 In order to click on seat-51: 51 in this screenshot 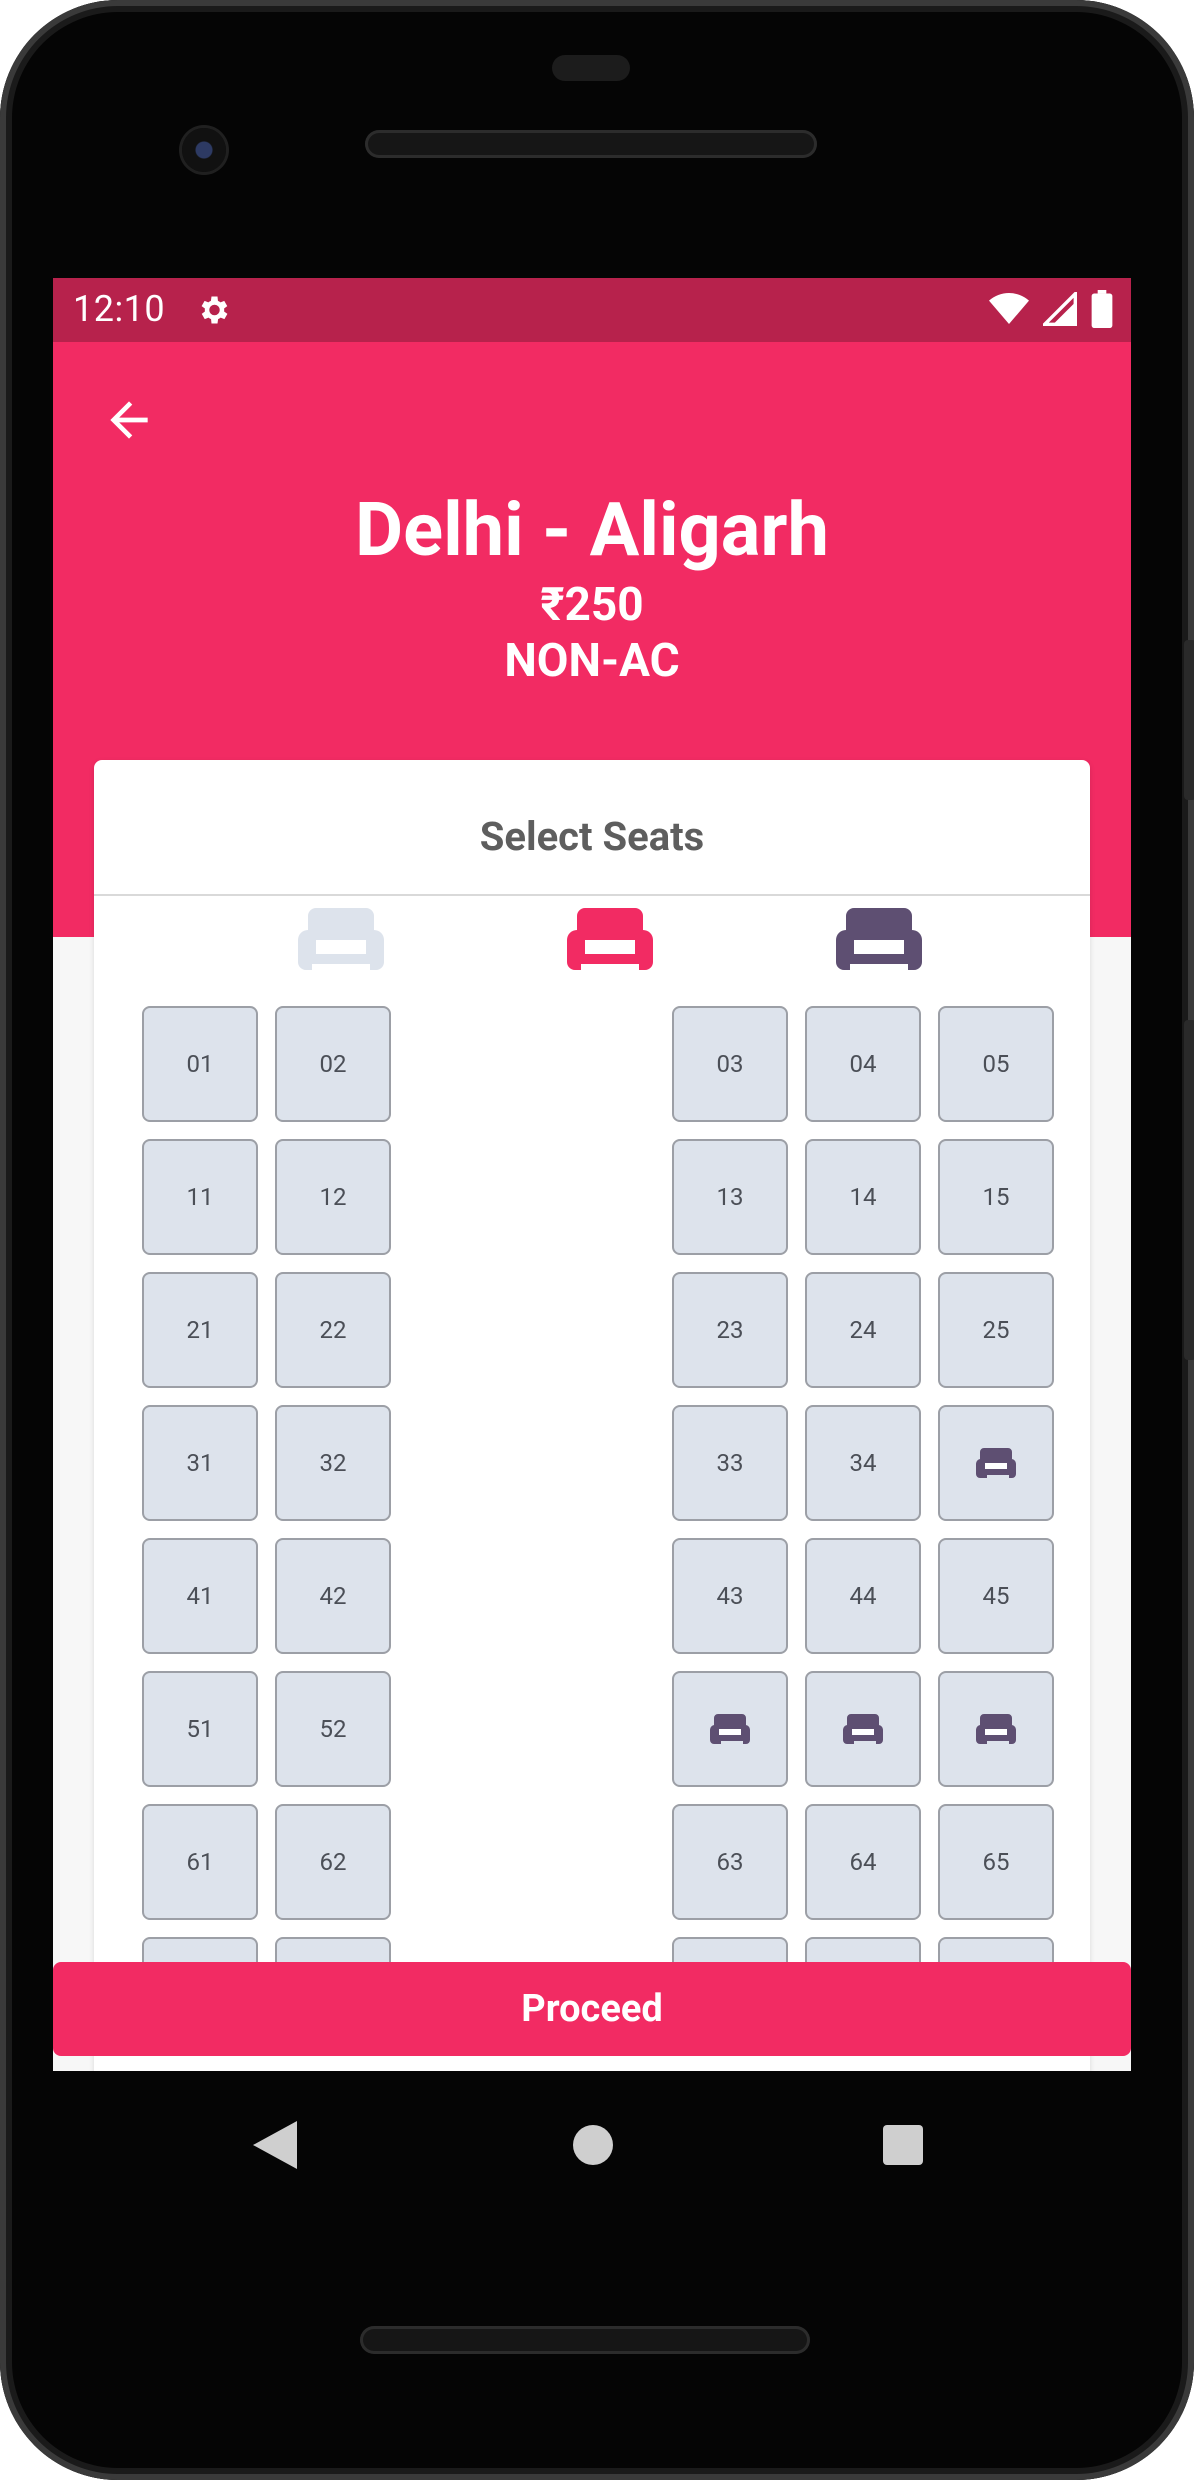, I will do `click(200, 1729)`.